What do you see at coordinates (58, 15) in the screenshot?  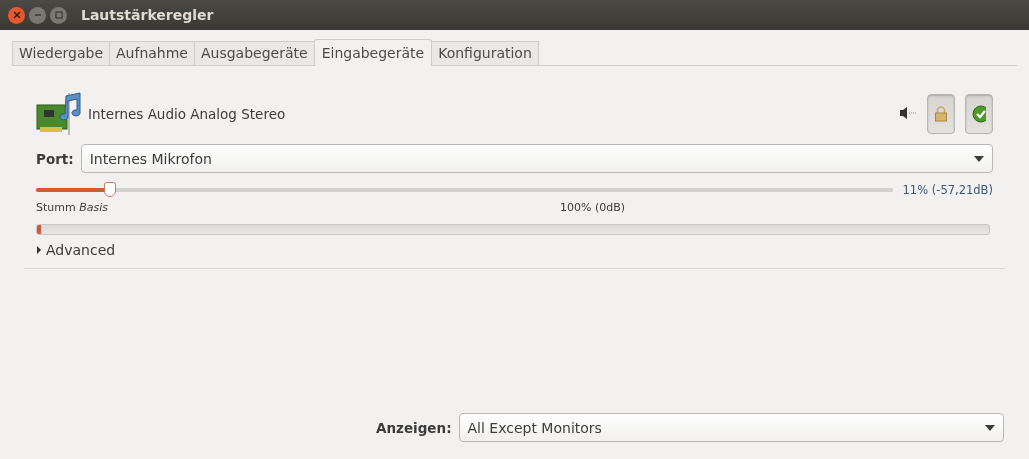 I see `maximize-icon` at bounding box center [58, 15].